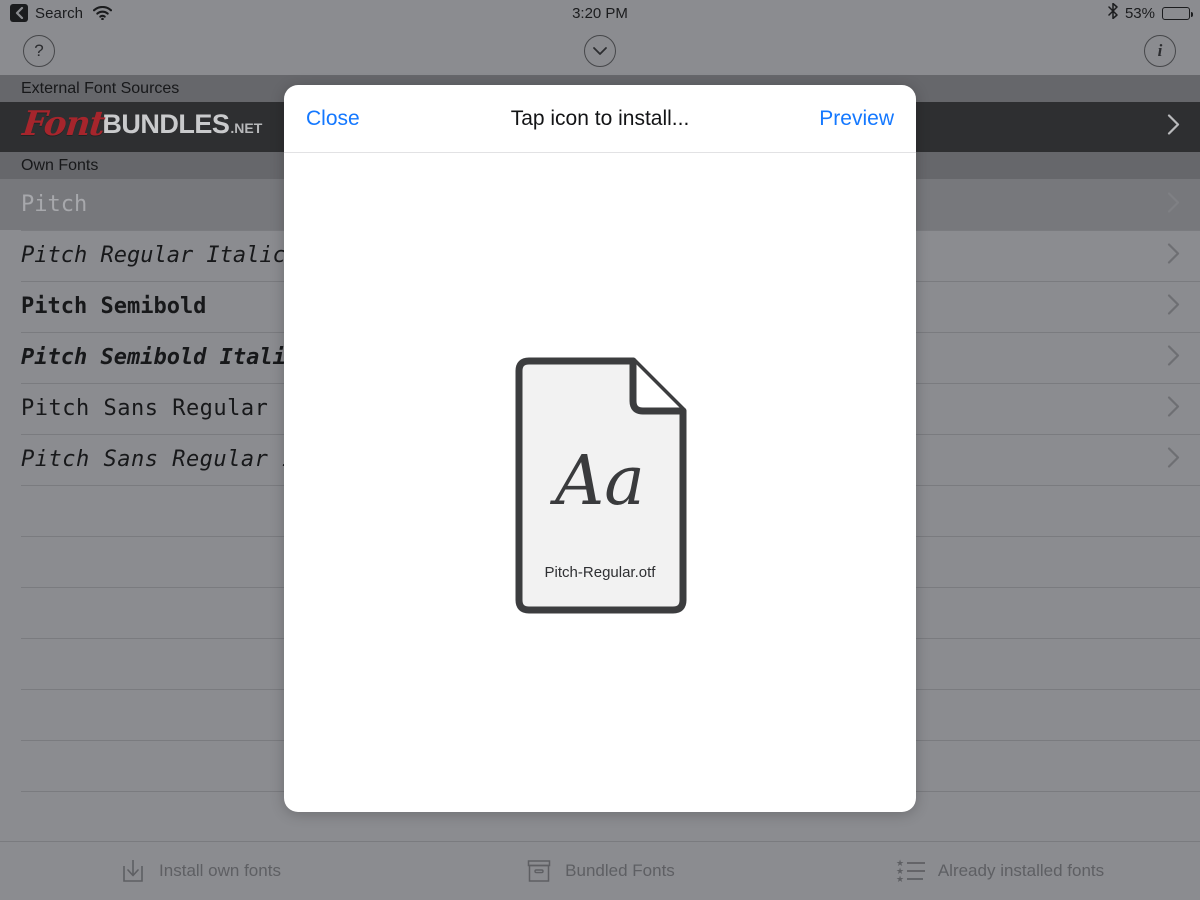  What do you see at coordinates (145, 408) in the screenshot?
I see `list-item-label: Pitch Sans Regular` at bounding box center [145, 408].